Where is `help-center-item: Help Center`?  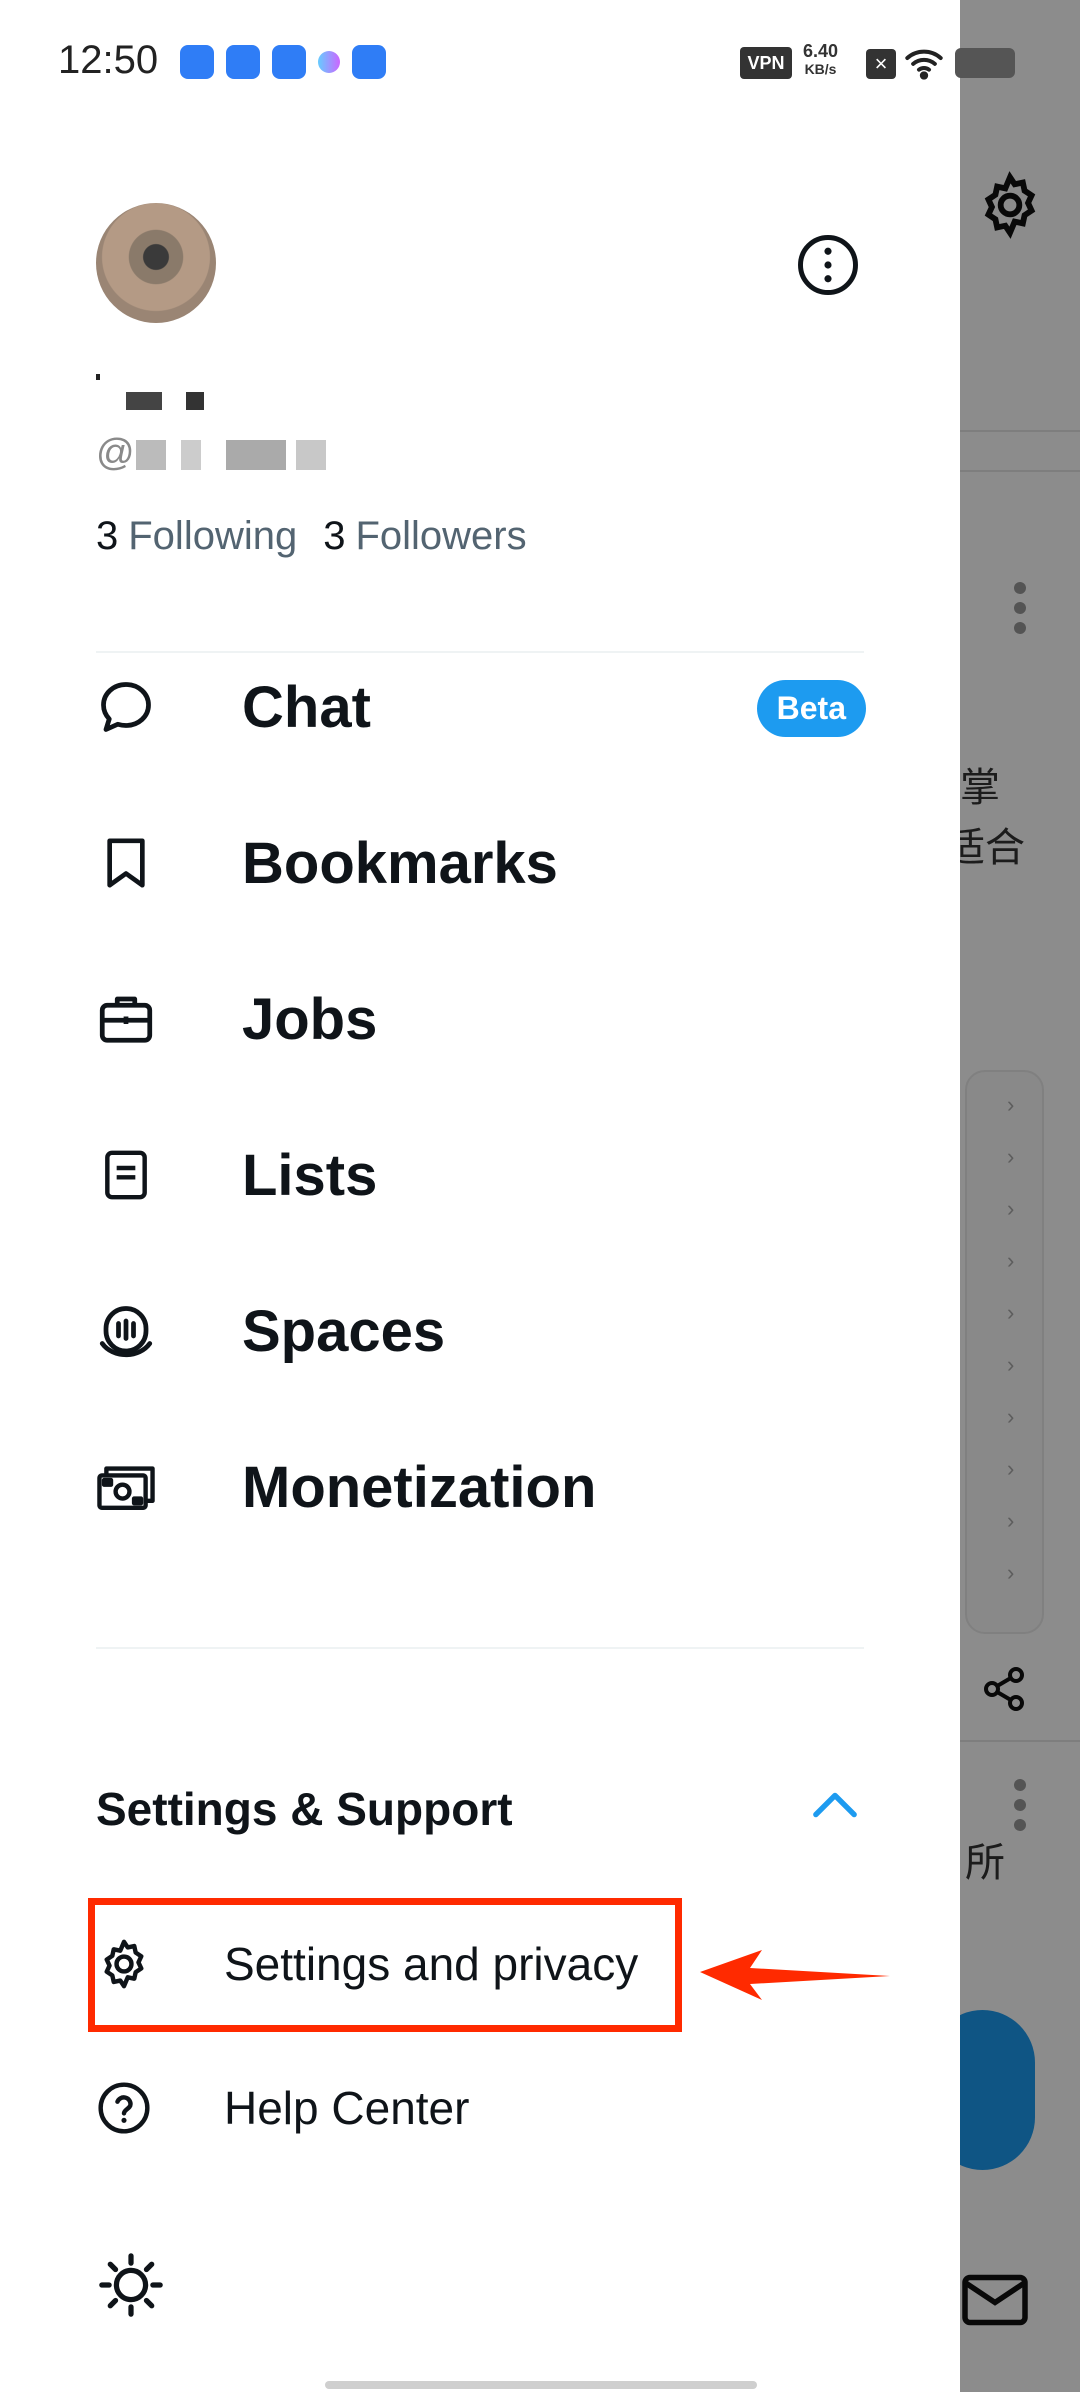
help-center-item: Help Center is located at coordinates (396, 2108).